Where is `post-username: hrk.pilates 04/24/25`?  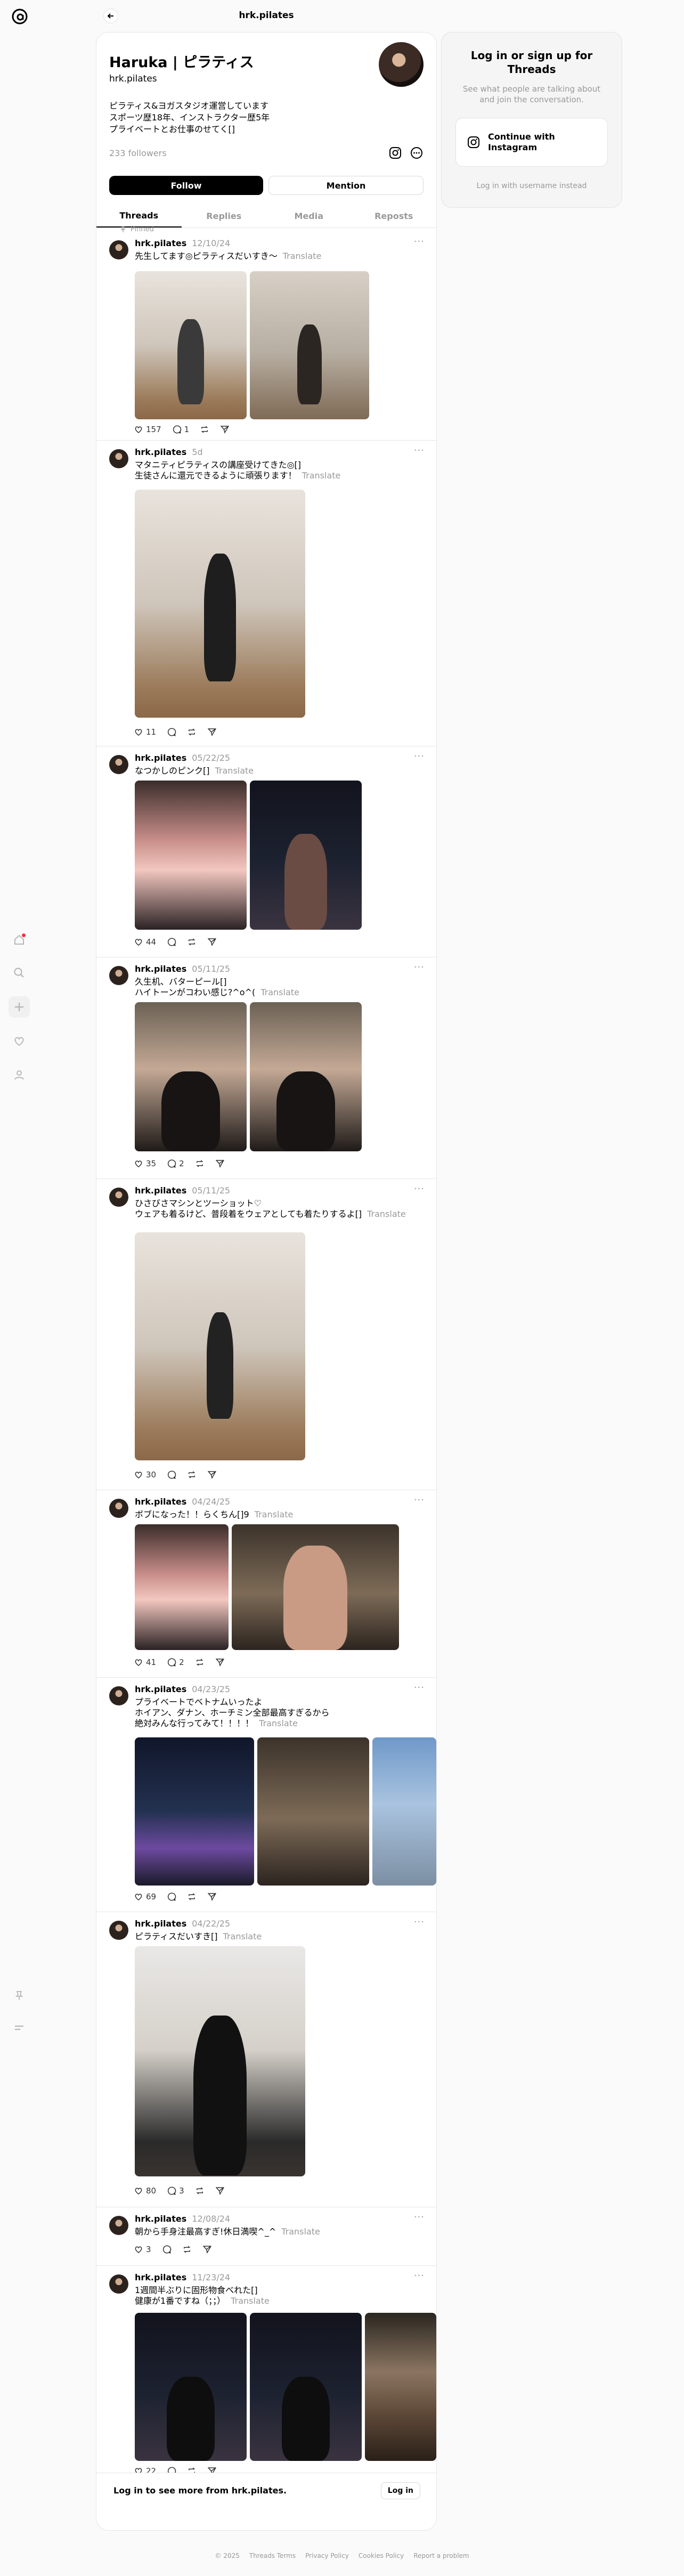 post-username: hrk.pilates 04/24/25 is located at coordinates (182, 1502).